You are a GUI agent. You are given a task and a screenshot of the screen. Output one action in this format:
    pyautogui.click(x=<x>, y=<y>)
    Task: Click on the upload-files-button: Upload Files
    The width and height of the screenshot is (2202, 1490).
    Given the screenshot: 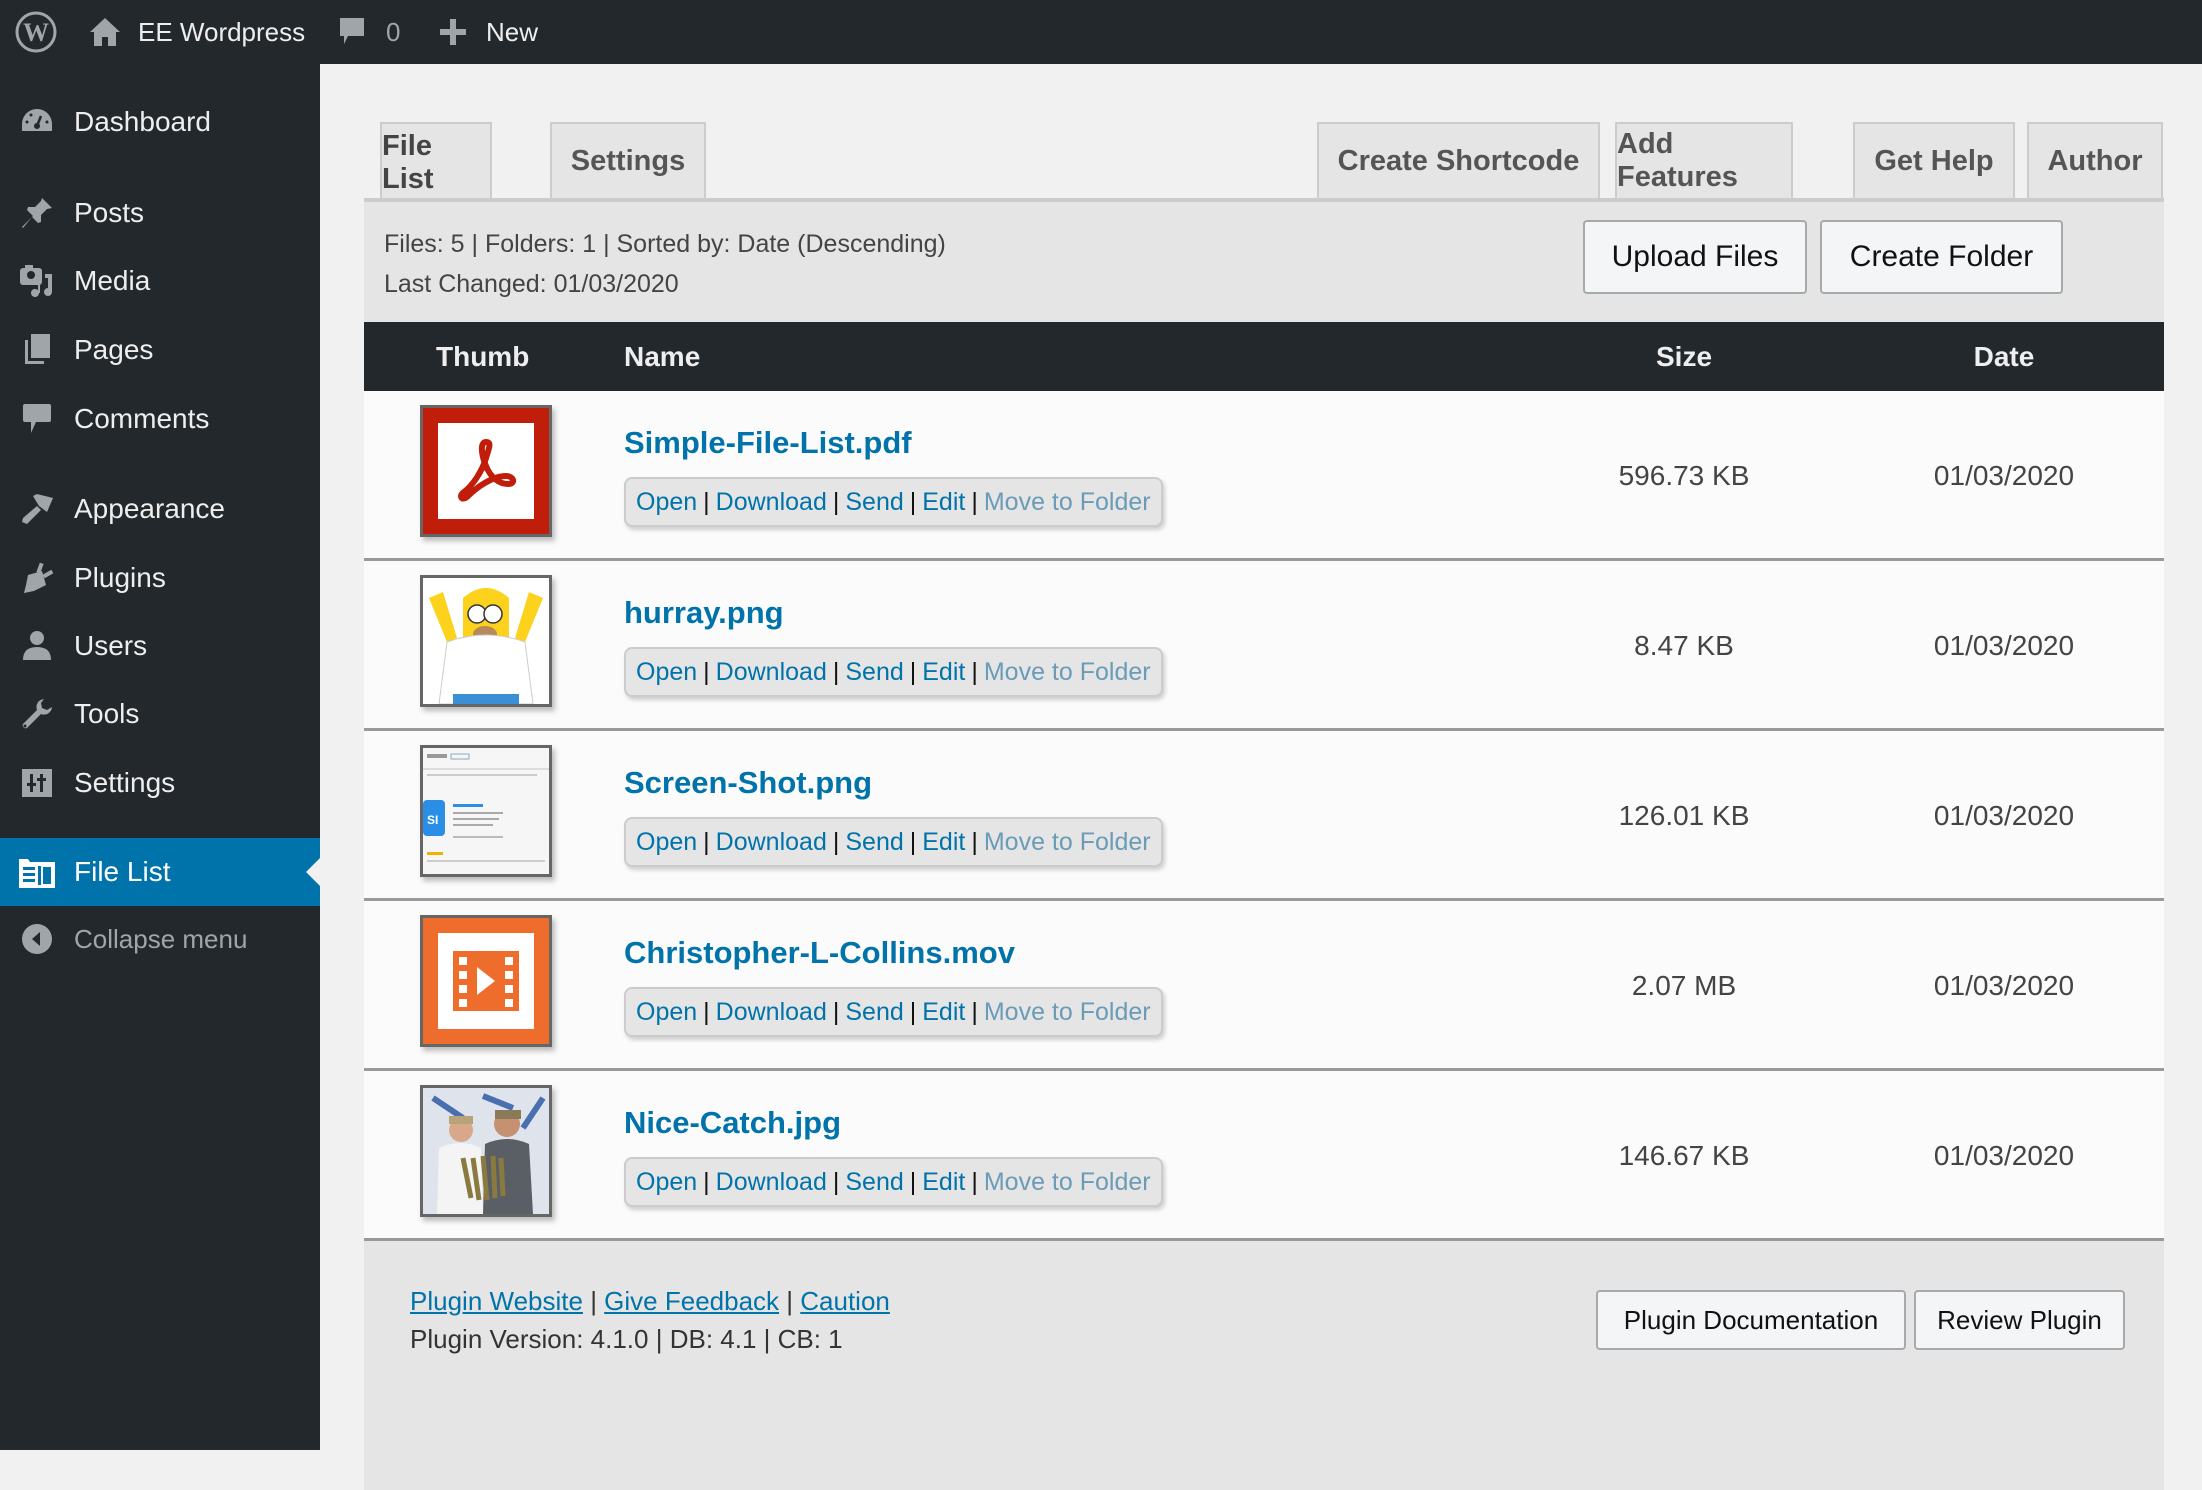 What is the action you would take?
    pyautogui.click(x=1695, y=257)
    